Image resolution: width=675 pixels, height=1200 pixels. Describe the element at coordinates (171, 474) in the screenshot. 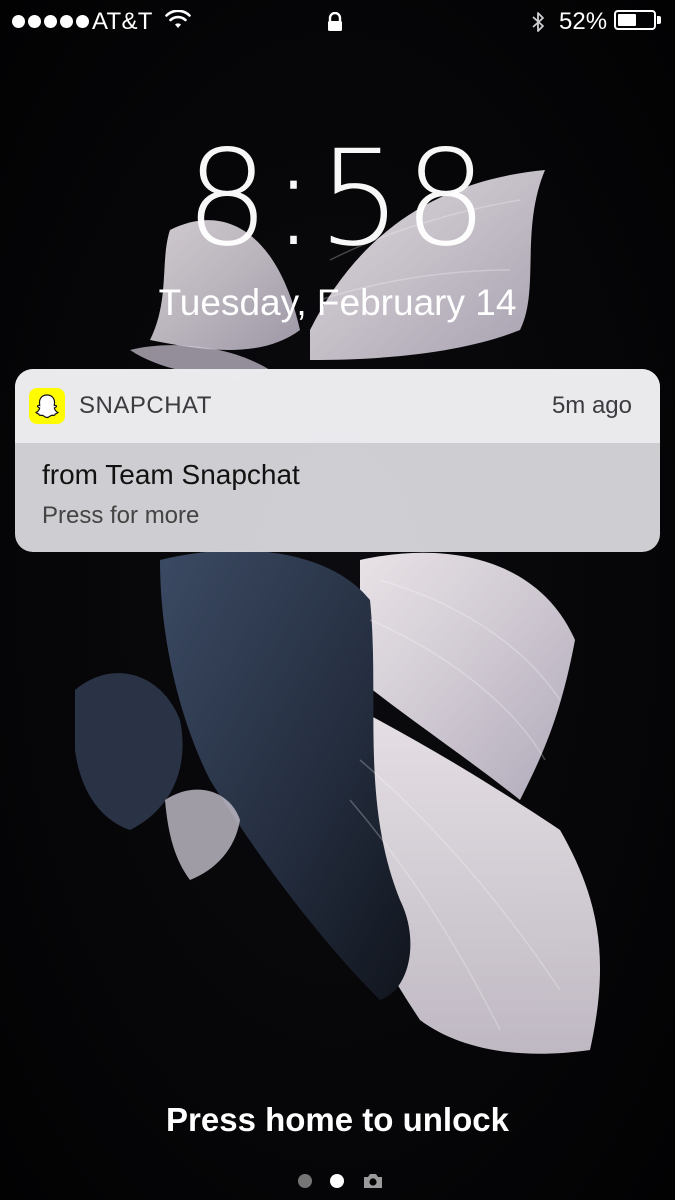

I see `notification-title: from Team Snapchat` at that location.